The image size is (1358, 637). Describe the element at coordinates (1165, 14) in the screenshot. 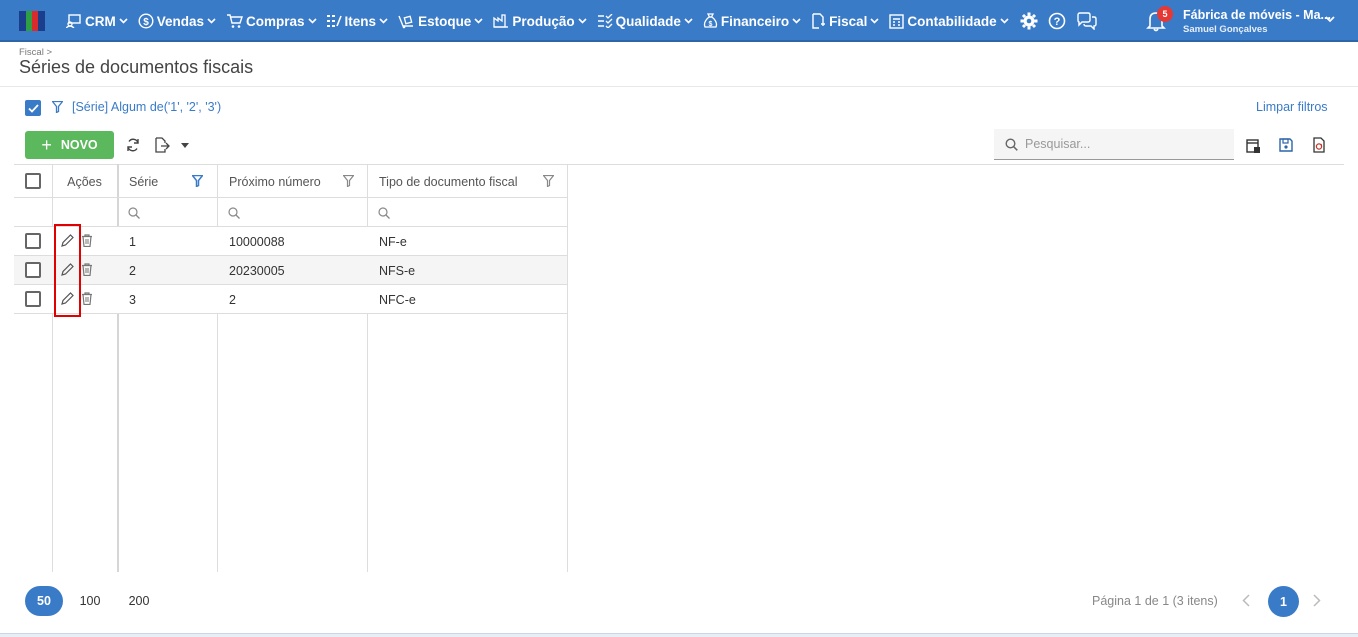

I see `notification-badge: 5` at that location.